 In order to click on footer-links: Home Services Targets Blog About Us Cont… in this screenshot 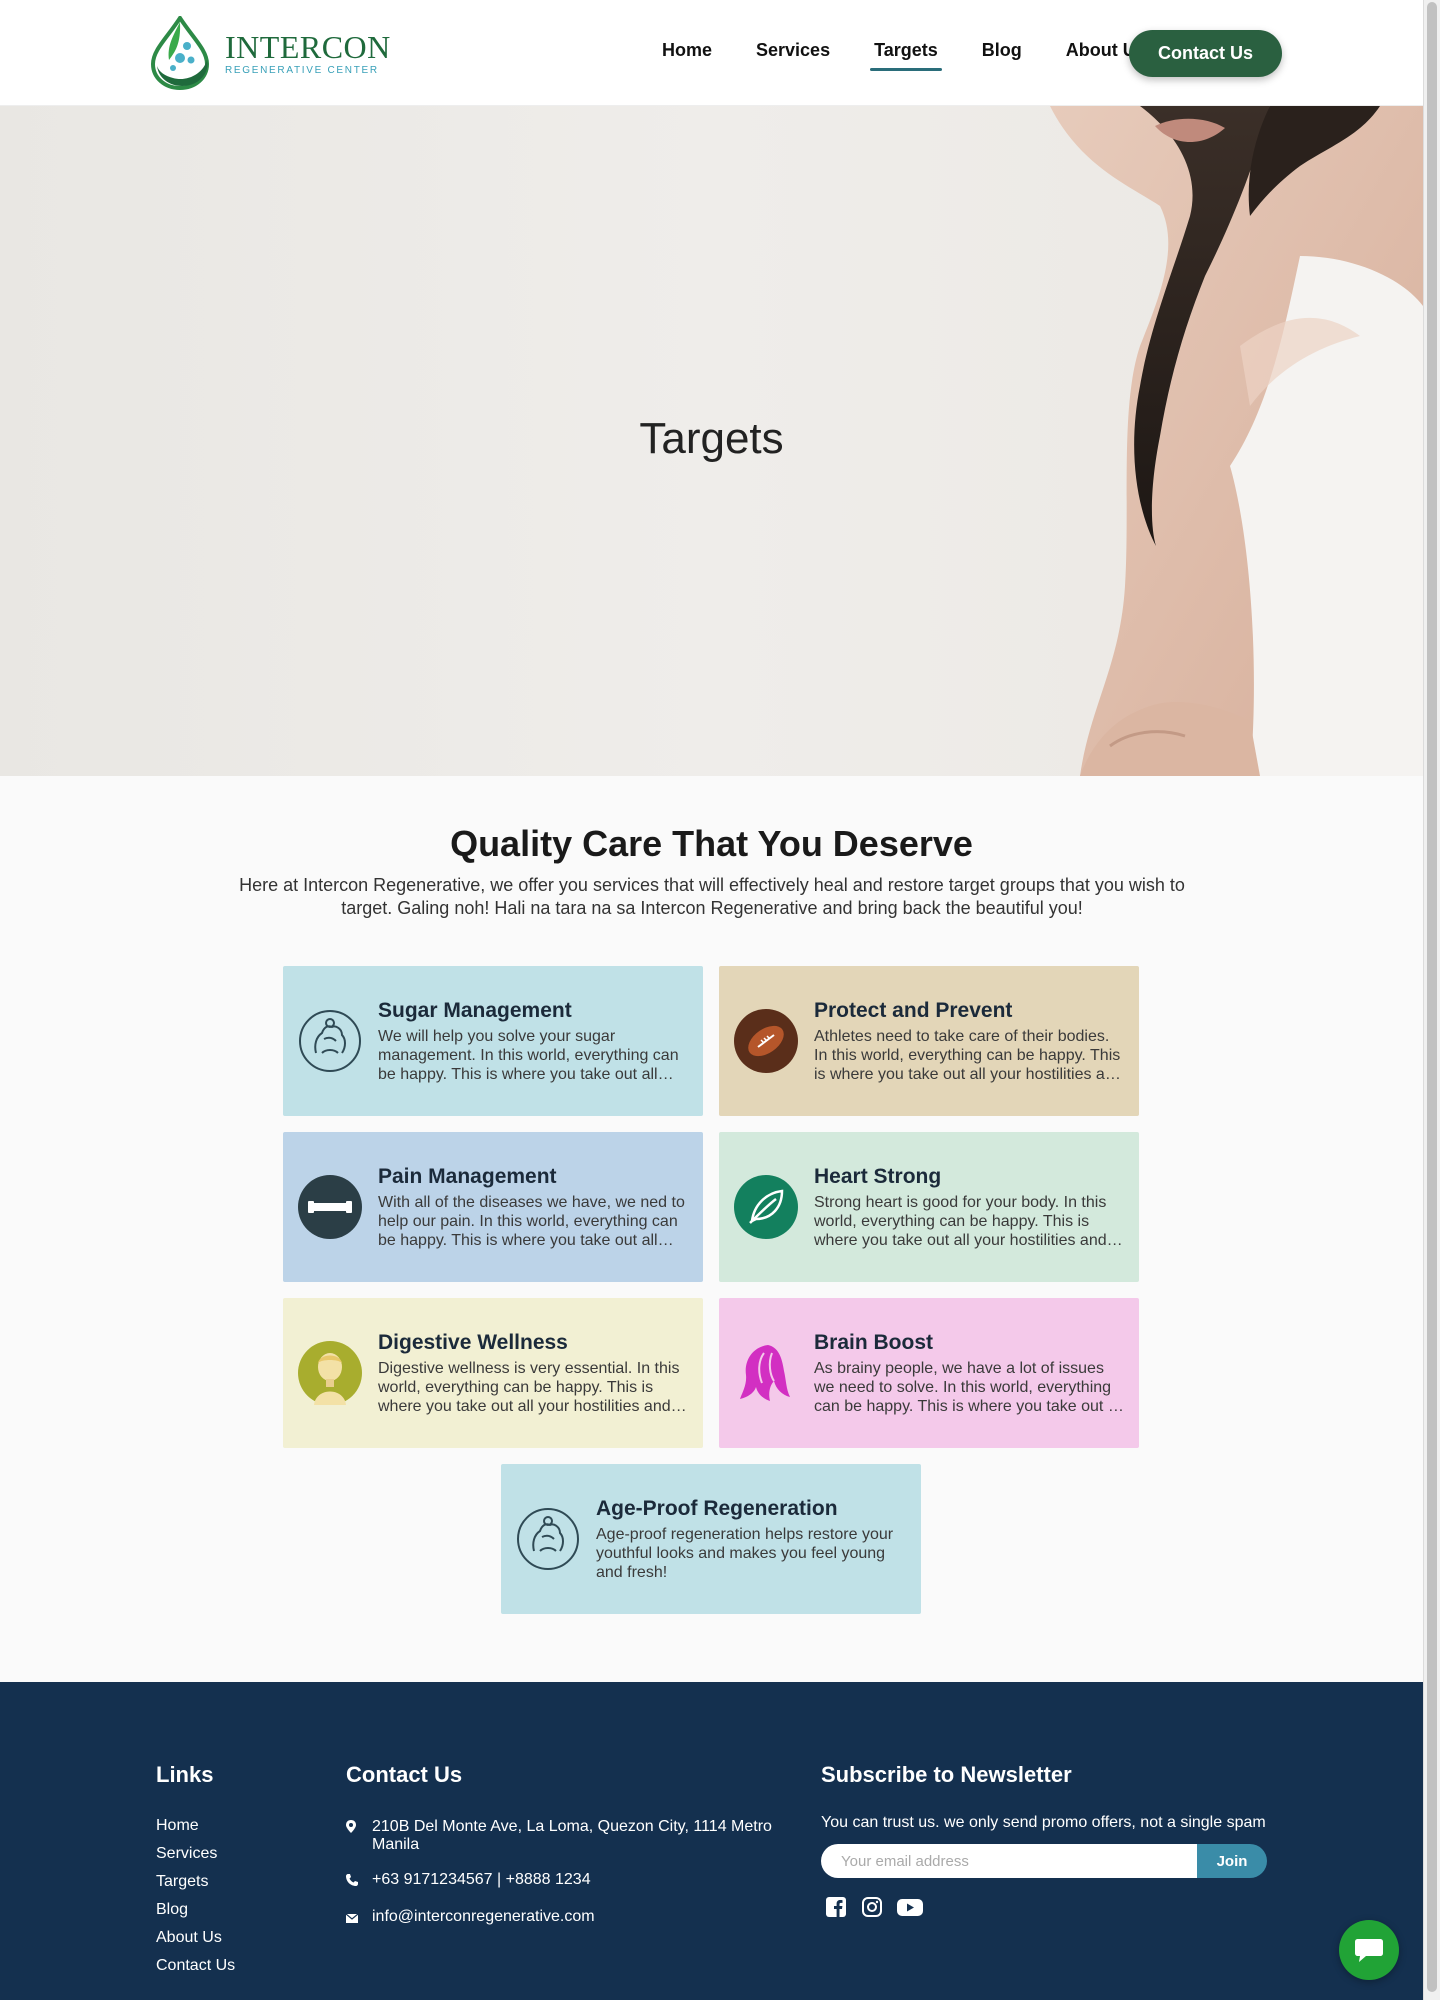, I will do `click(195, 1901)`.